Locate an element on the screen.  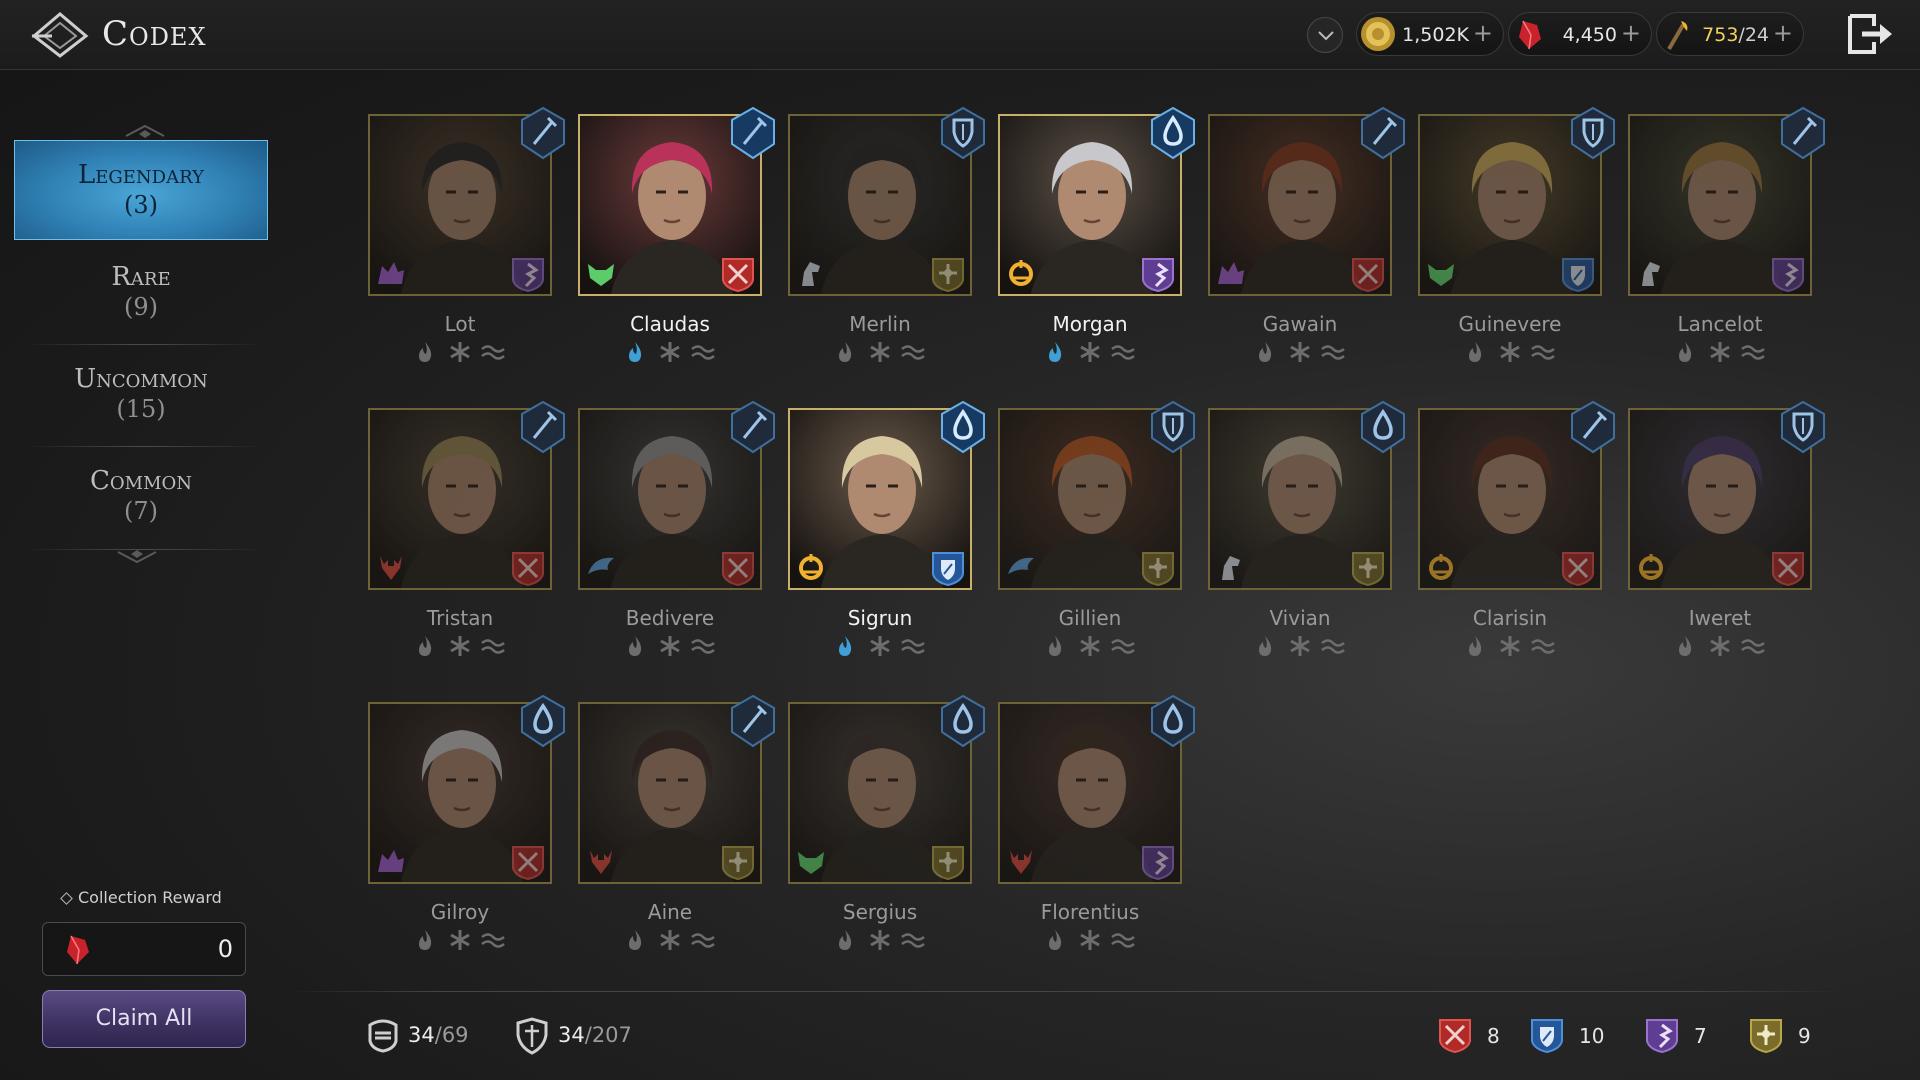
collection-reward-value: 0 is located at coordinates (225, 949).